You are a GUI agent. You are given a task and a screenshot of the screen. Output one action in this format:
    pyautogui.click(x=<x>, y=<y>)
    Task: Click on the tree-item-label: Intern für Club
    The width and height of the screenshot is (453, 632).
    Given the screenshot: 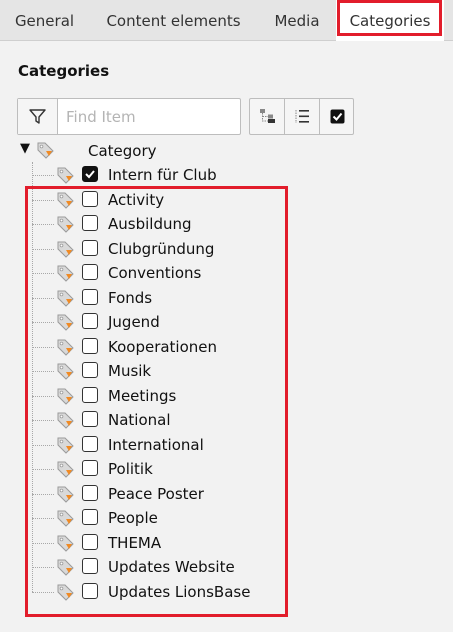 What is the action you would take?
    pyautogui.click(x=162, y=175)
    